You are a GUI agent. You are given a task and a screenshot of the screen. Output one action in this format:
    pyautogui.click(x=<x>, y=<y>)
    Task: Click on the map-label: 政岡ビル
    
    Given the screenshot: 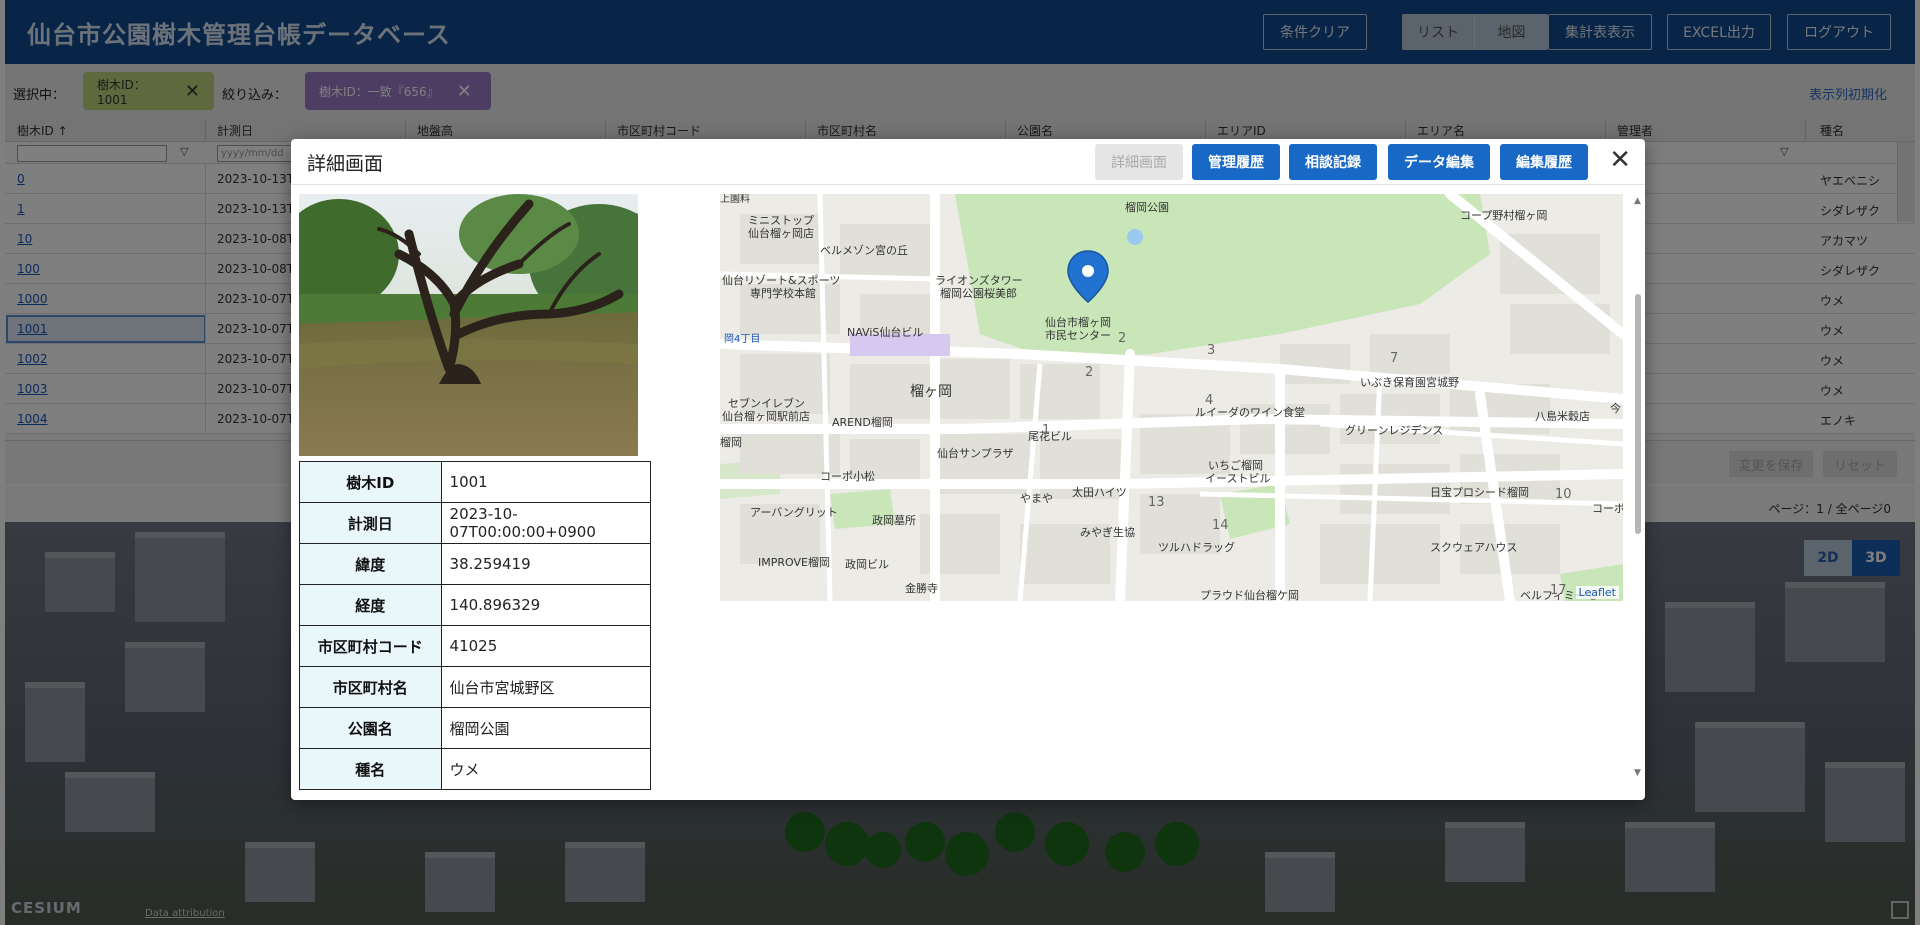 What is the action you would take?
    pyautogui.click(x=867, y=564)
    